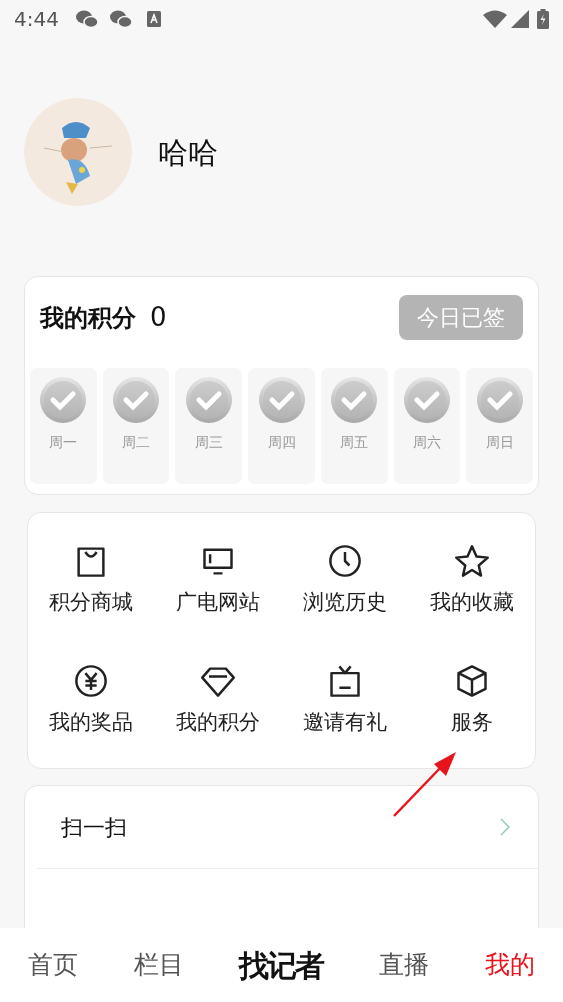 Image resolution: width=563 pixels, height=1002 pixels. What do you see at coordinates (426, 442) in the screenshot?
I see `day-label: 周六` at bounding box center [426, 442].